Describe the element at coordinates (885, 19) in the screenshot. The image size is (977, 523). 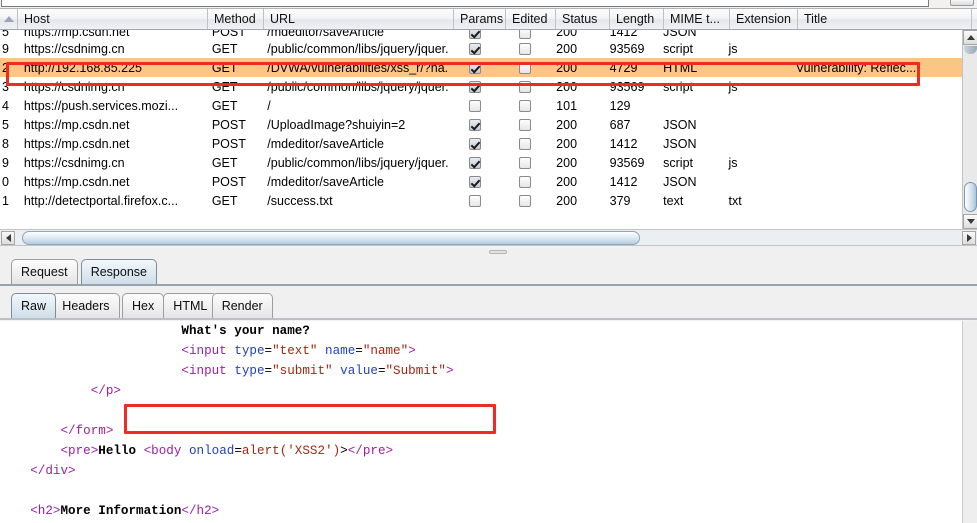
I see `column-header-title: Title` at that location.